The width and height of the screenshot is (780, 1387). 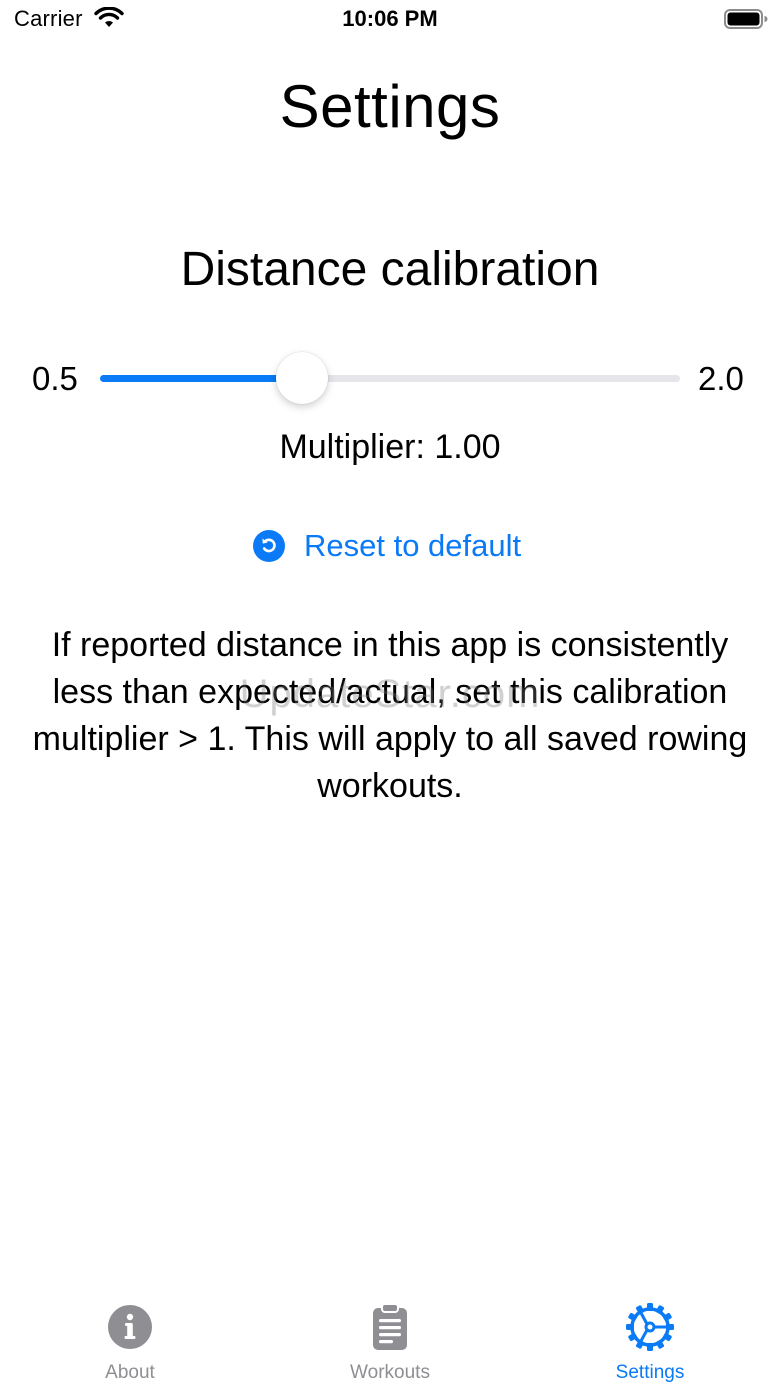 I want to click on multiplier-value: Multiplier: 1.00, so click(x=390, y=447).